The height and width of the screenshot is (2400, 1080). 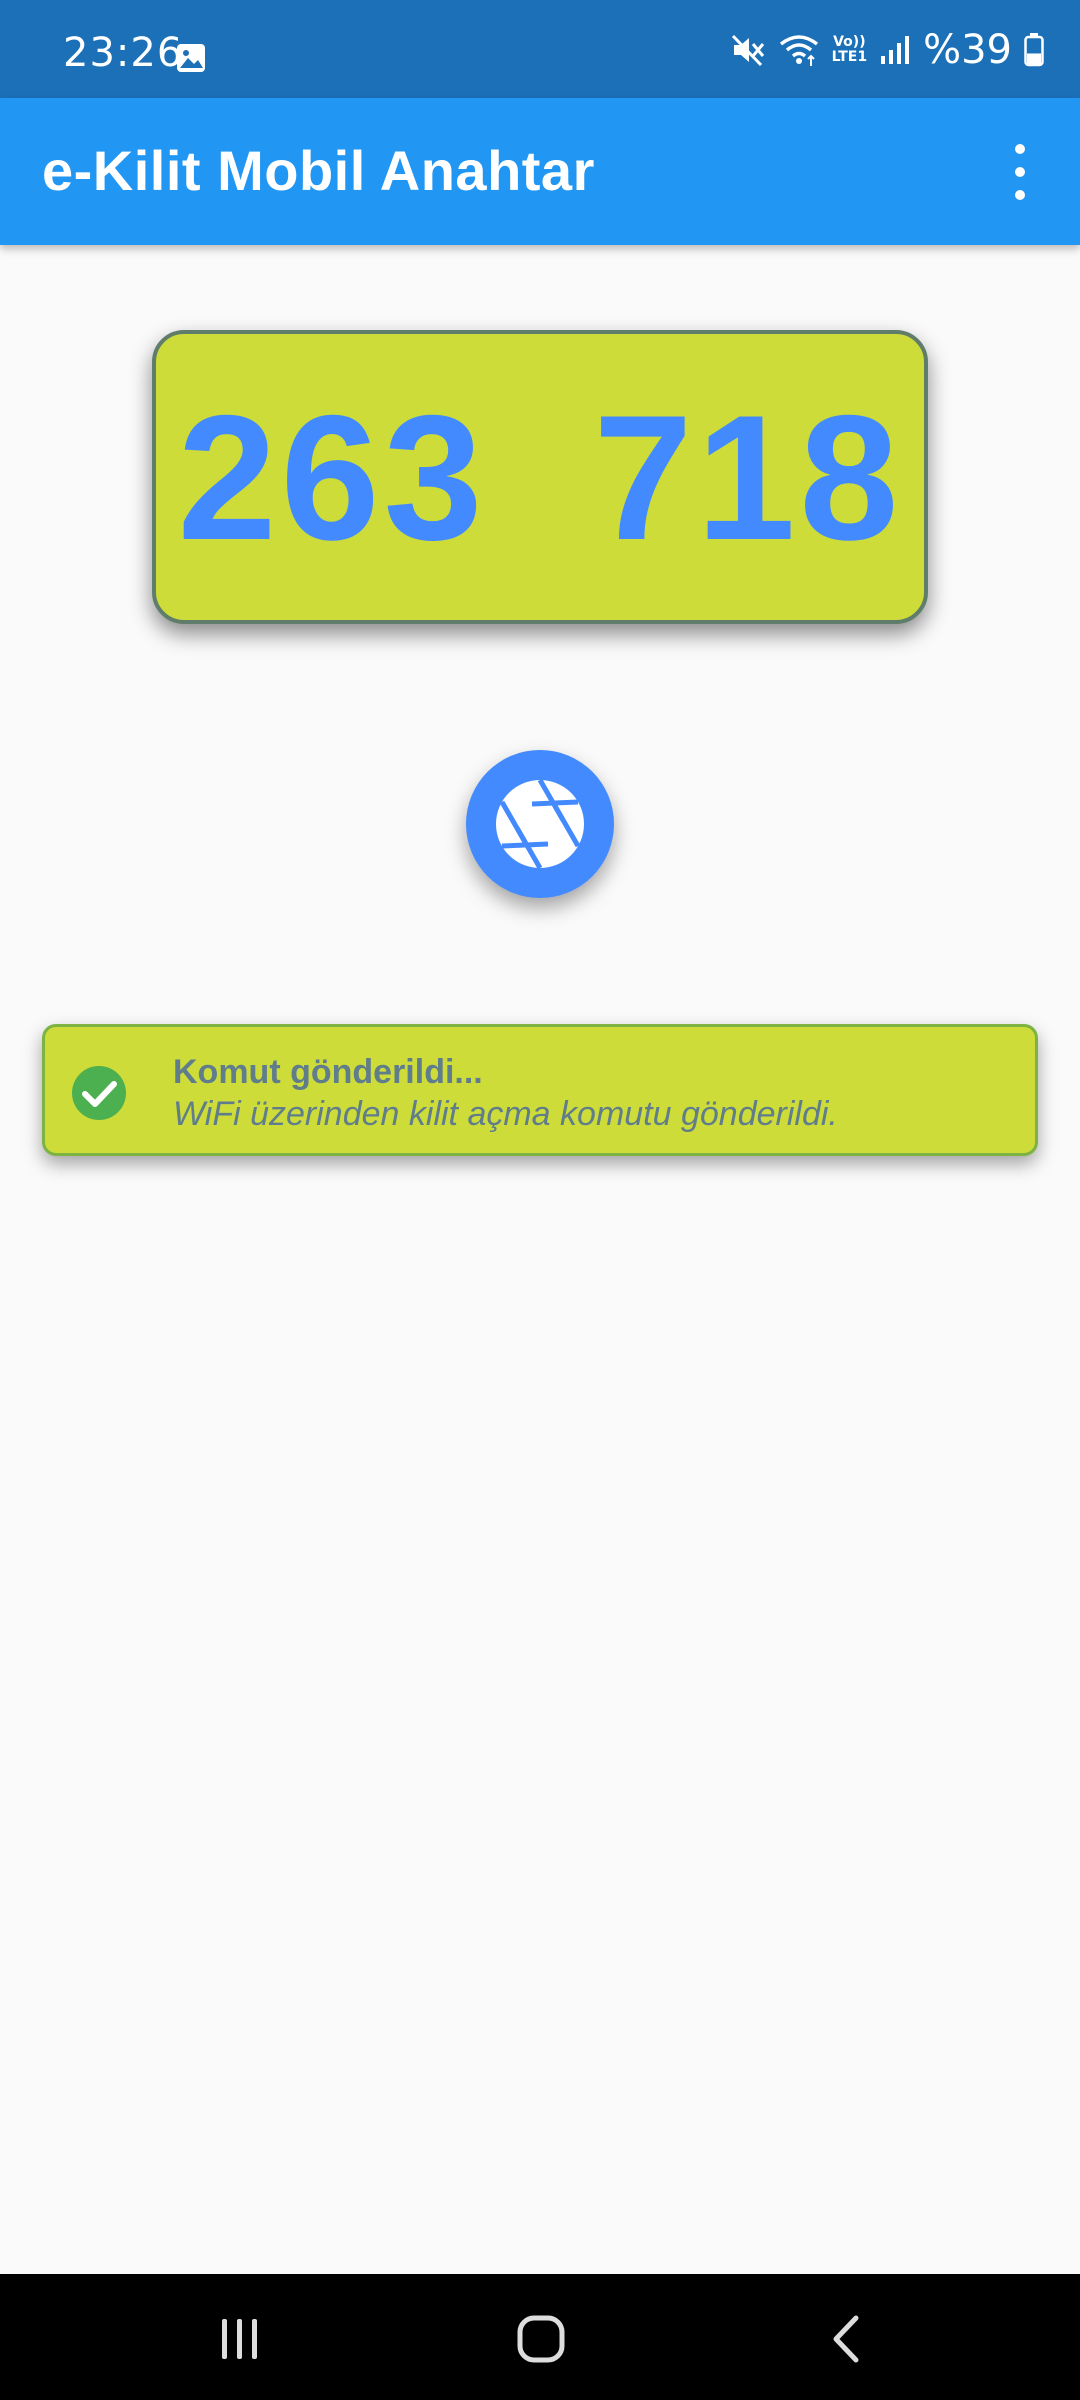 I want to click on wifi-icon, so click(x=798, y=50).